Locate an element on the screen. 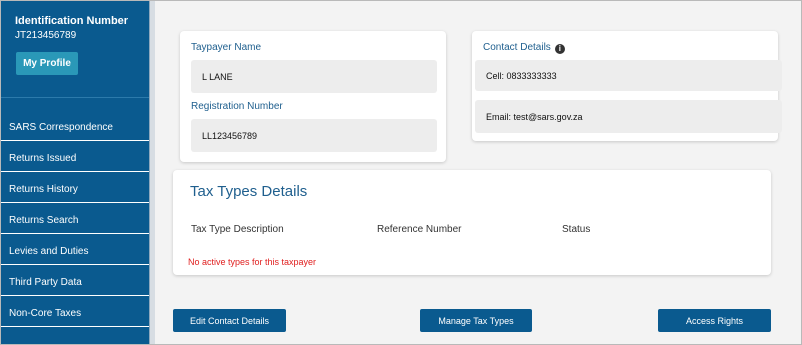 This screenshot has height=345, width=802. taxpayer-name-label: Taypayer Name is located at coordinates (226, 47).